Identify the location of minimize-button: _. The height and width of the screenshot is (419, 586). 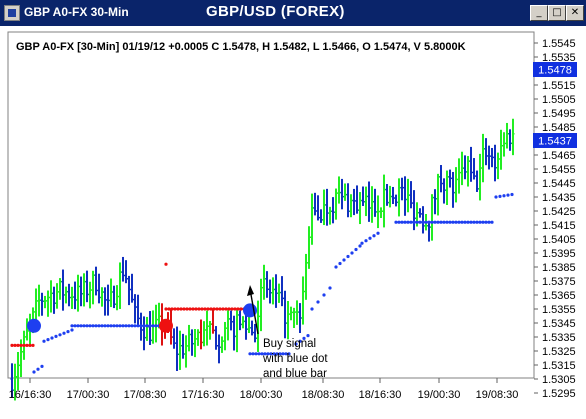
(539, 13).